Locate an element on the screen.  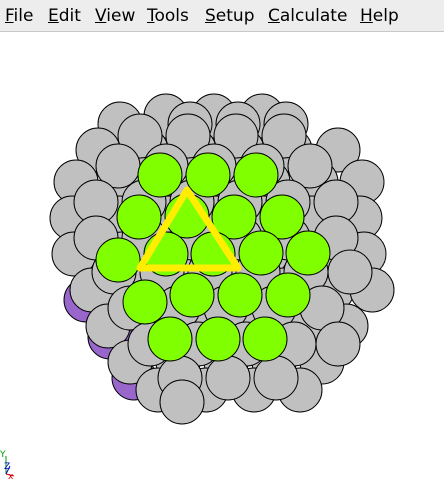
menu-tools-mnemonic: T is located at coordinates (151, 16).